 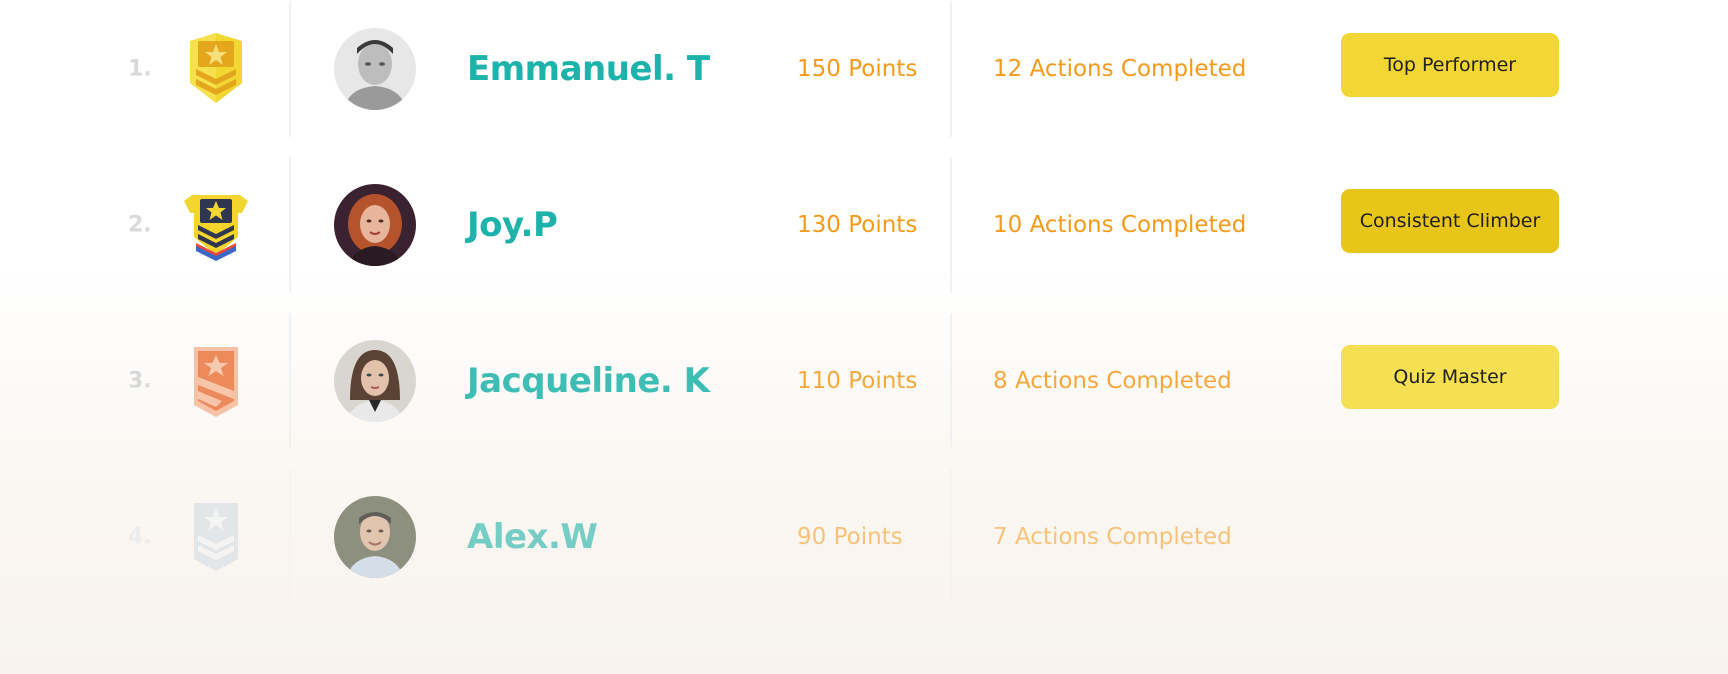 I want to click on points-value: 150 Points, so click(x=857, y=69).